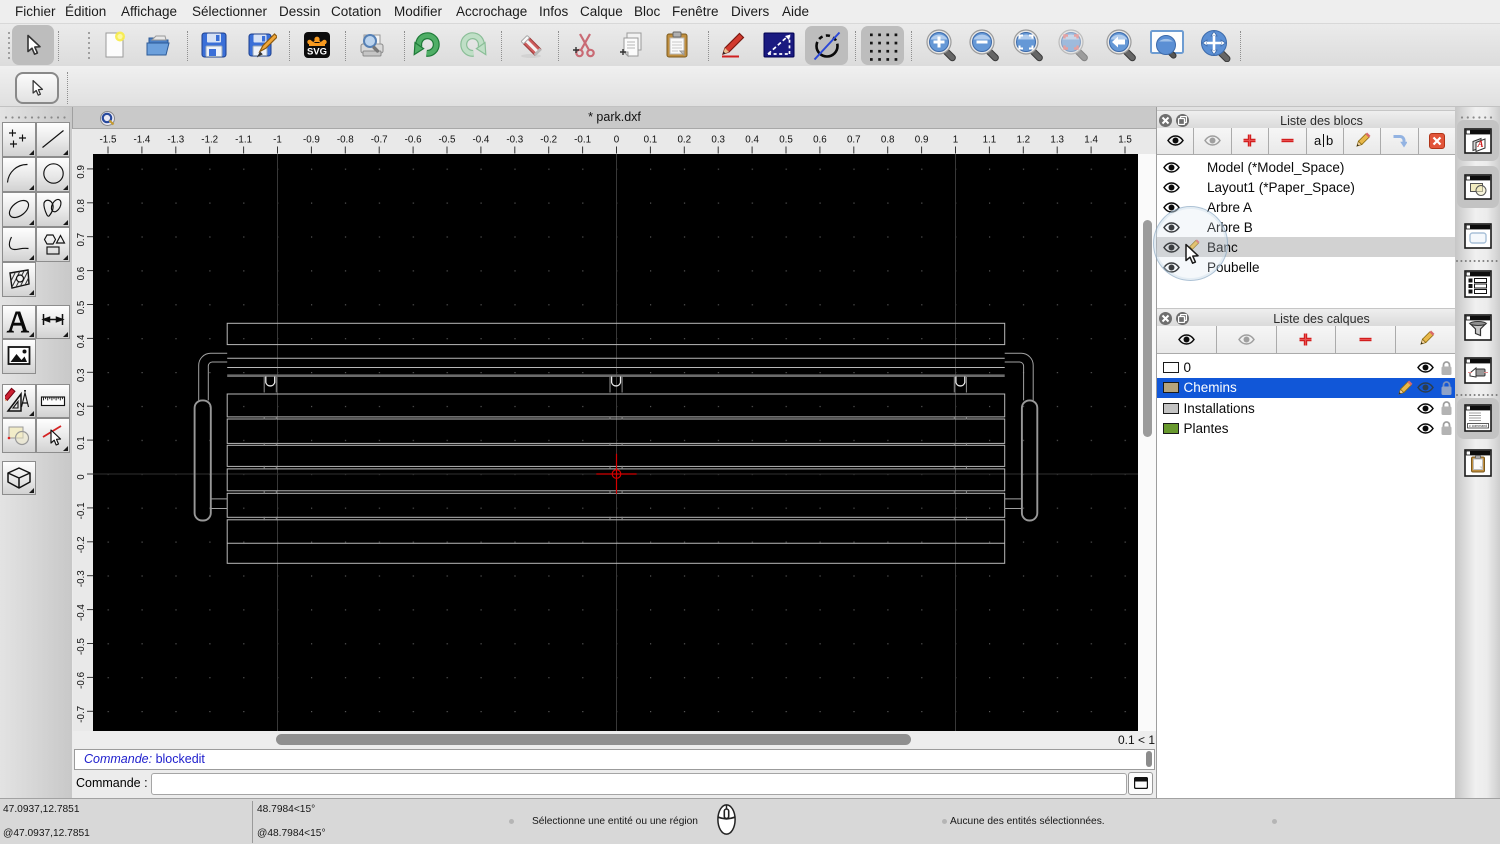 Image resolution: width=1500 pixels, height=844 pixels. What do you see at coordinates (108, 140) in the screenshot?
I see `svg-text: -1.5` at bounding box center [108, 140].